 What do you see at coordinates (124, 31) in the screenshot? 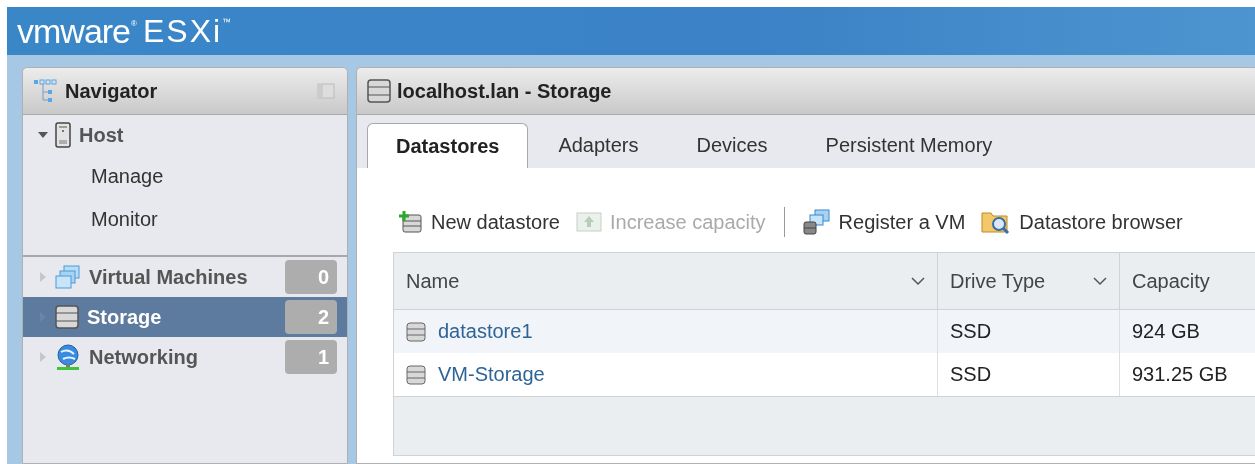
I see `vmware-esxi-logo: vmware$^{®}$ ESXi$^{™}$` at bounding box center [124, 31].